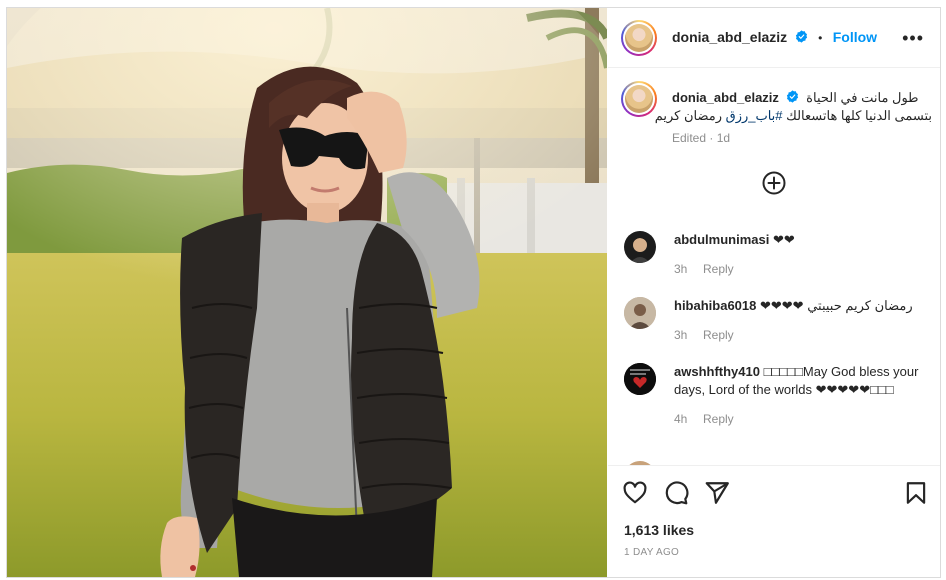 The width and height of the screenshot is (946, 580). What do you see at coordinates (635, 493) in the screenshot?
I see `heart-icon` at bounding box center [635, 493].